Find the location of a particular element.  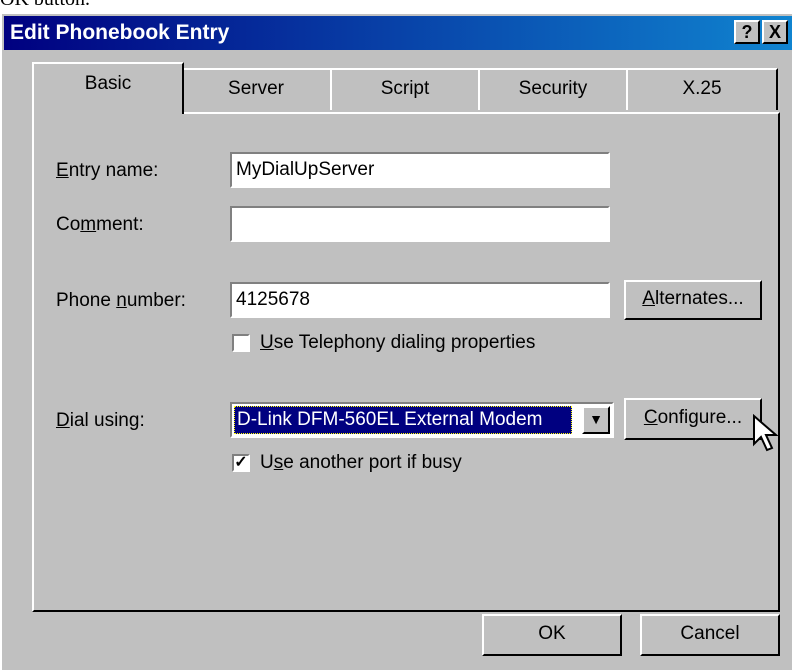

help-button: ? is located at coordinates (747, 32).